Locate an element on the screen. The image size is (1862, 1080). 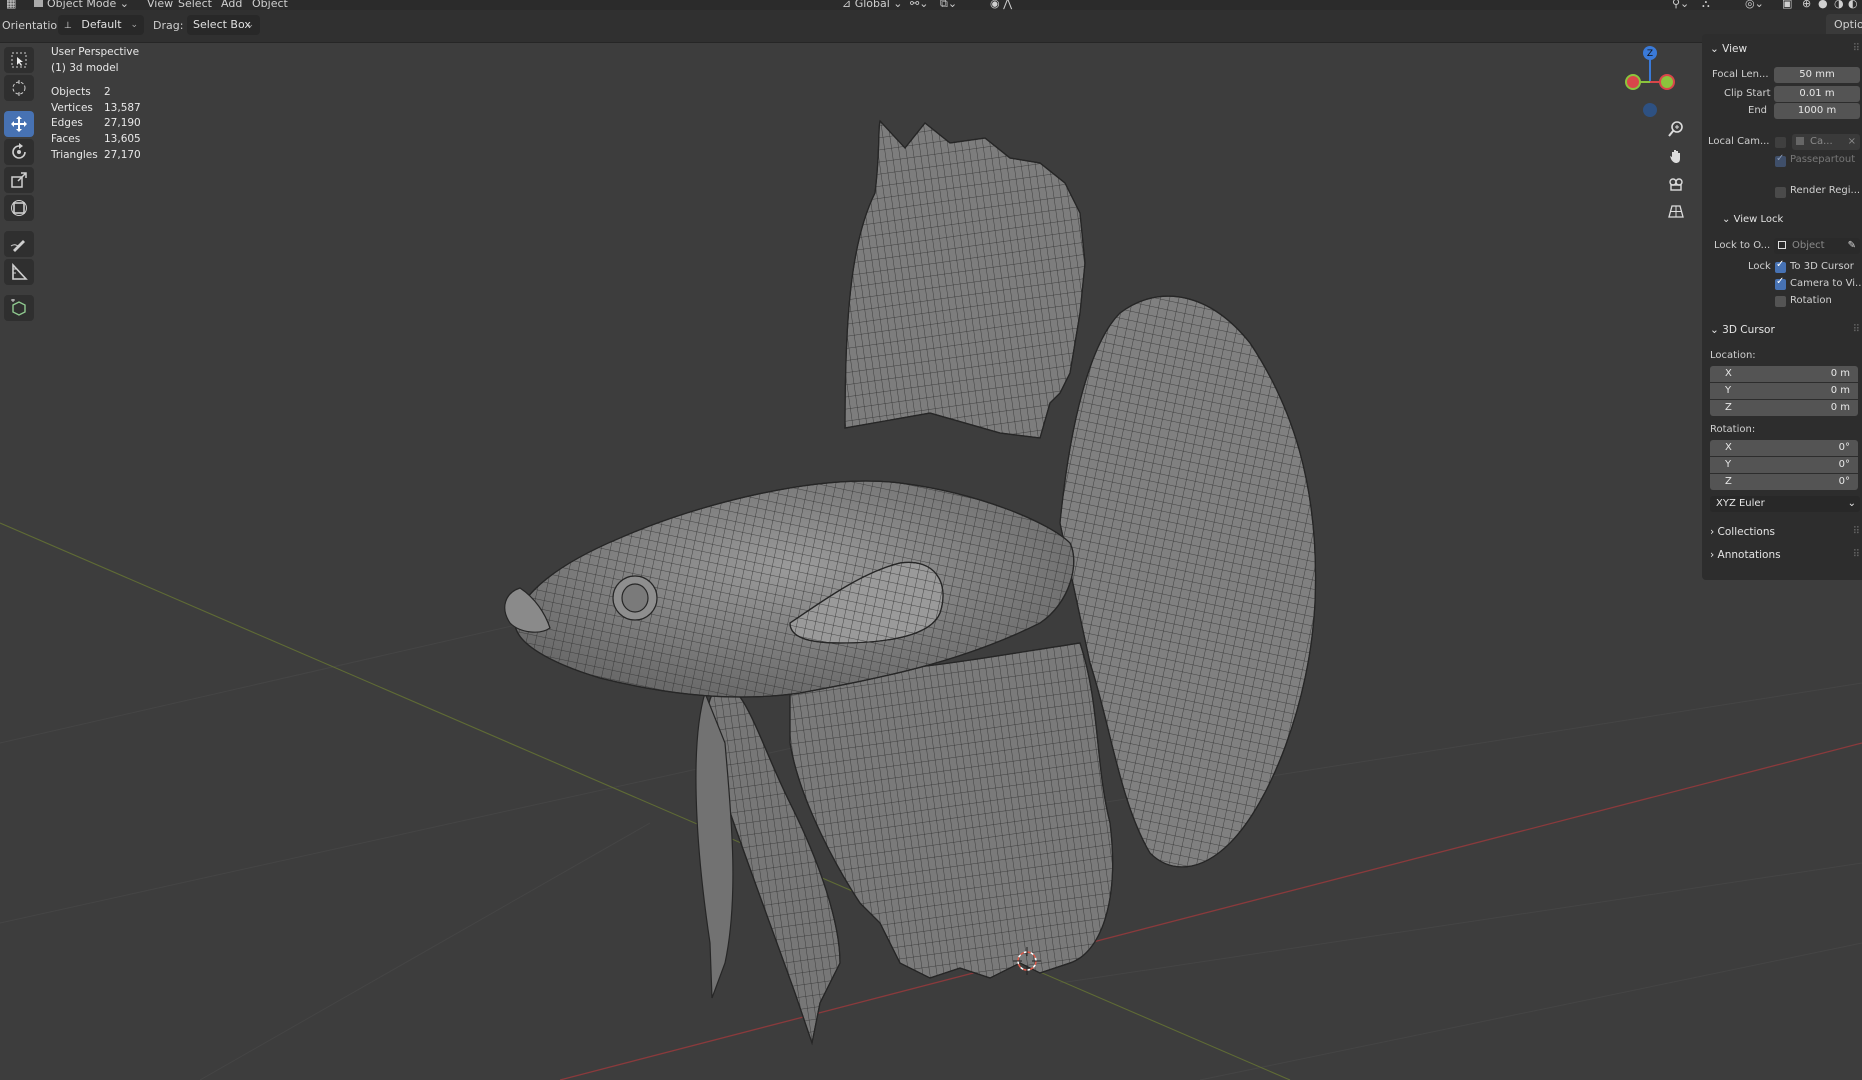
active-object-label: (1) 3d model is located at coordinates (85, 68).